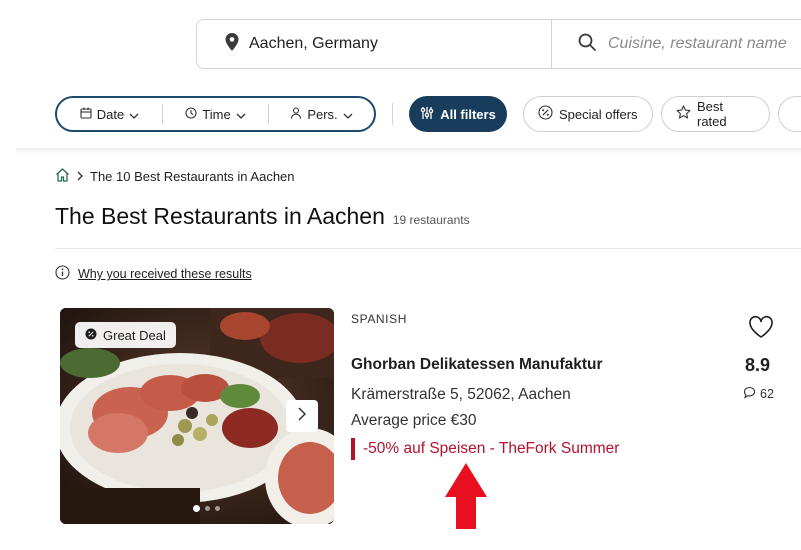 This screenshot has height=550, width=801. I want to click on results-count: 19 restaurants, so click(431, 220).